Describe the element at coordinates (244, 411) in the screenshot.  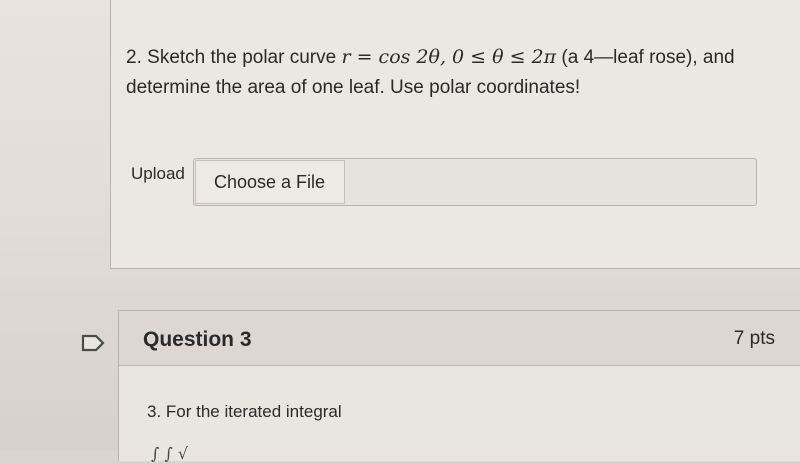
I see `question-3-text: 3. For the iterated integral` at that location.